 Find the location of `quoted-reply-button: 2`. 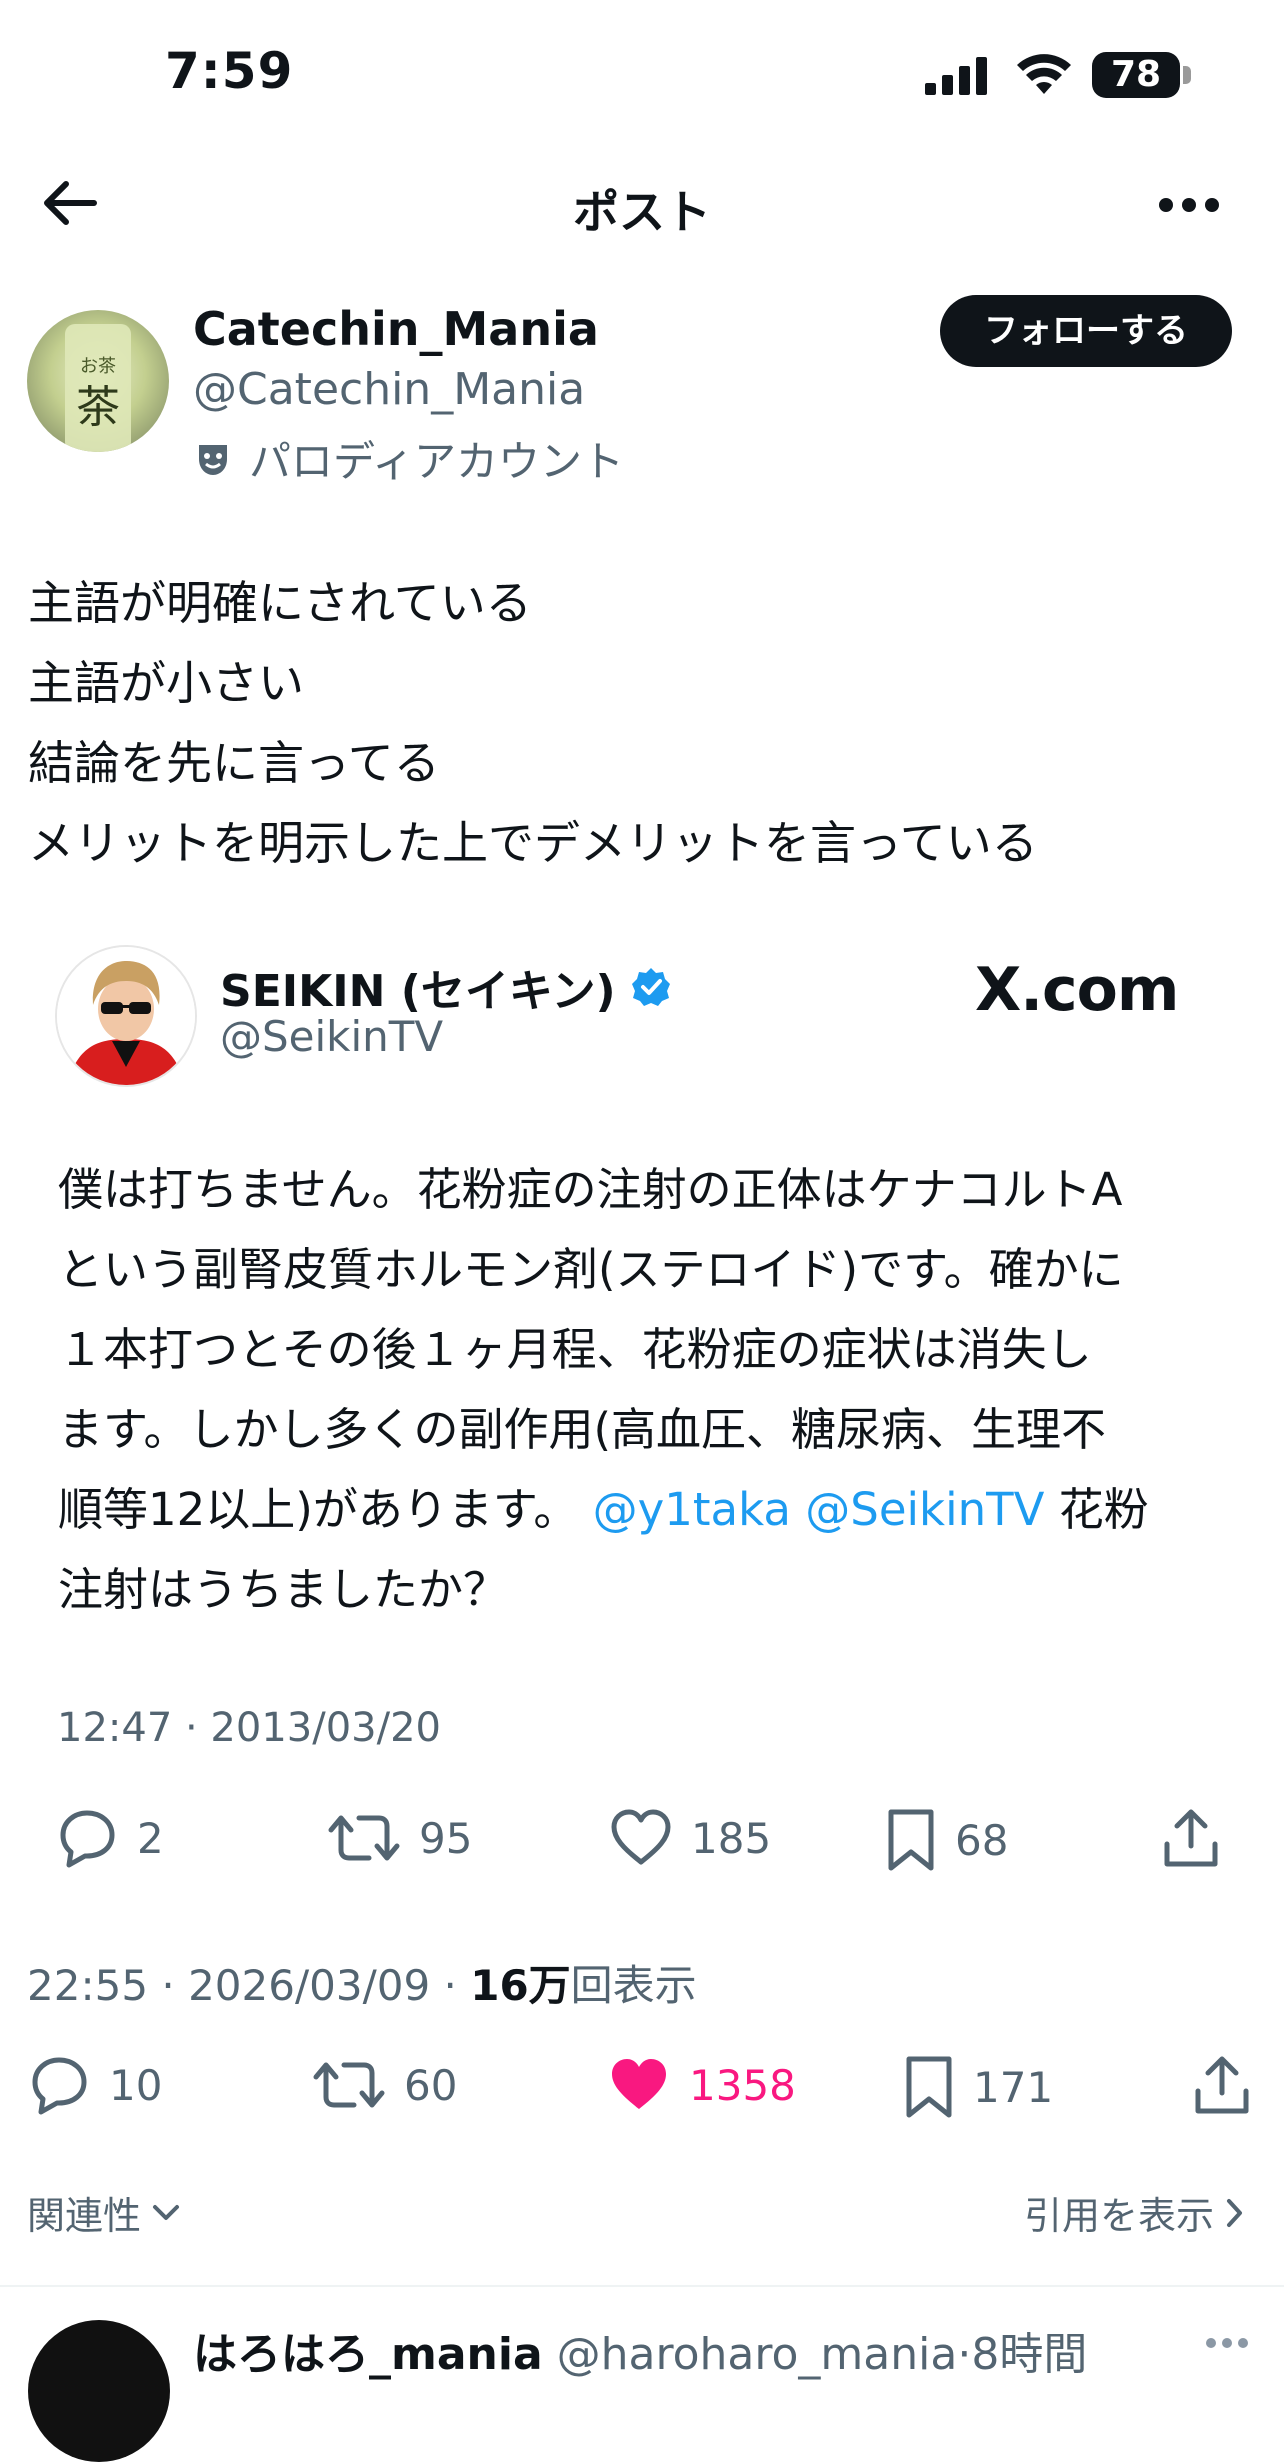

quoted-reply-button: 2 is located at coordinates (109, 1838).